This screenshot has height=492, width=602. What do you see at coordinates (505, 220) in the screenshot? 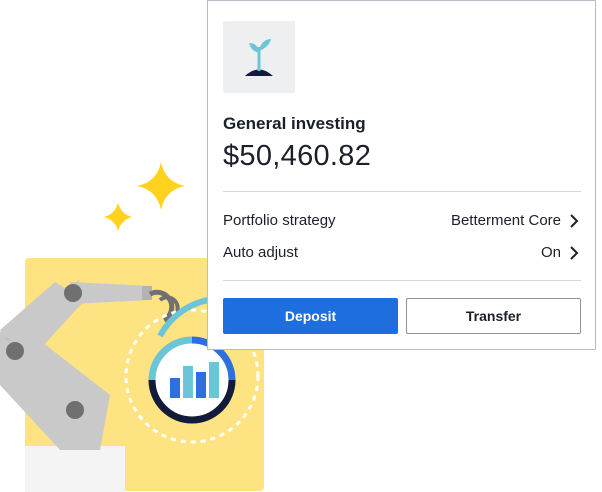
I see `portfolio-strategy-value: Betterment Core` at bounding box center [505, 220].